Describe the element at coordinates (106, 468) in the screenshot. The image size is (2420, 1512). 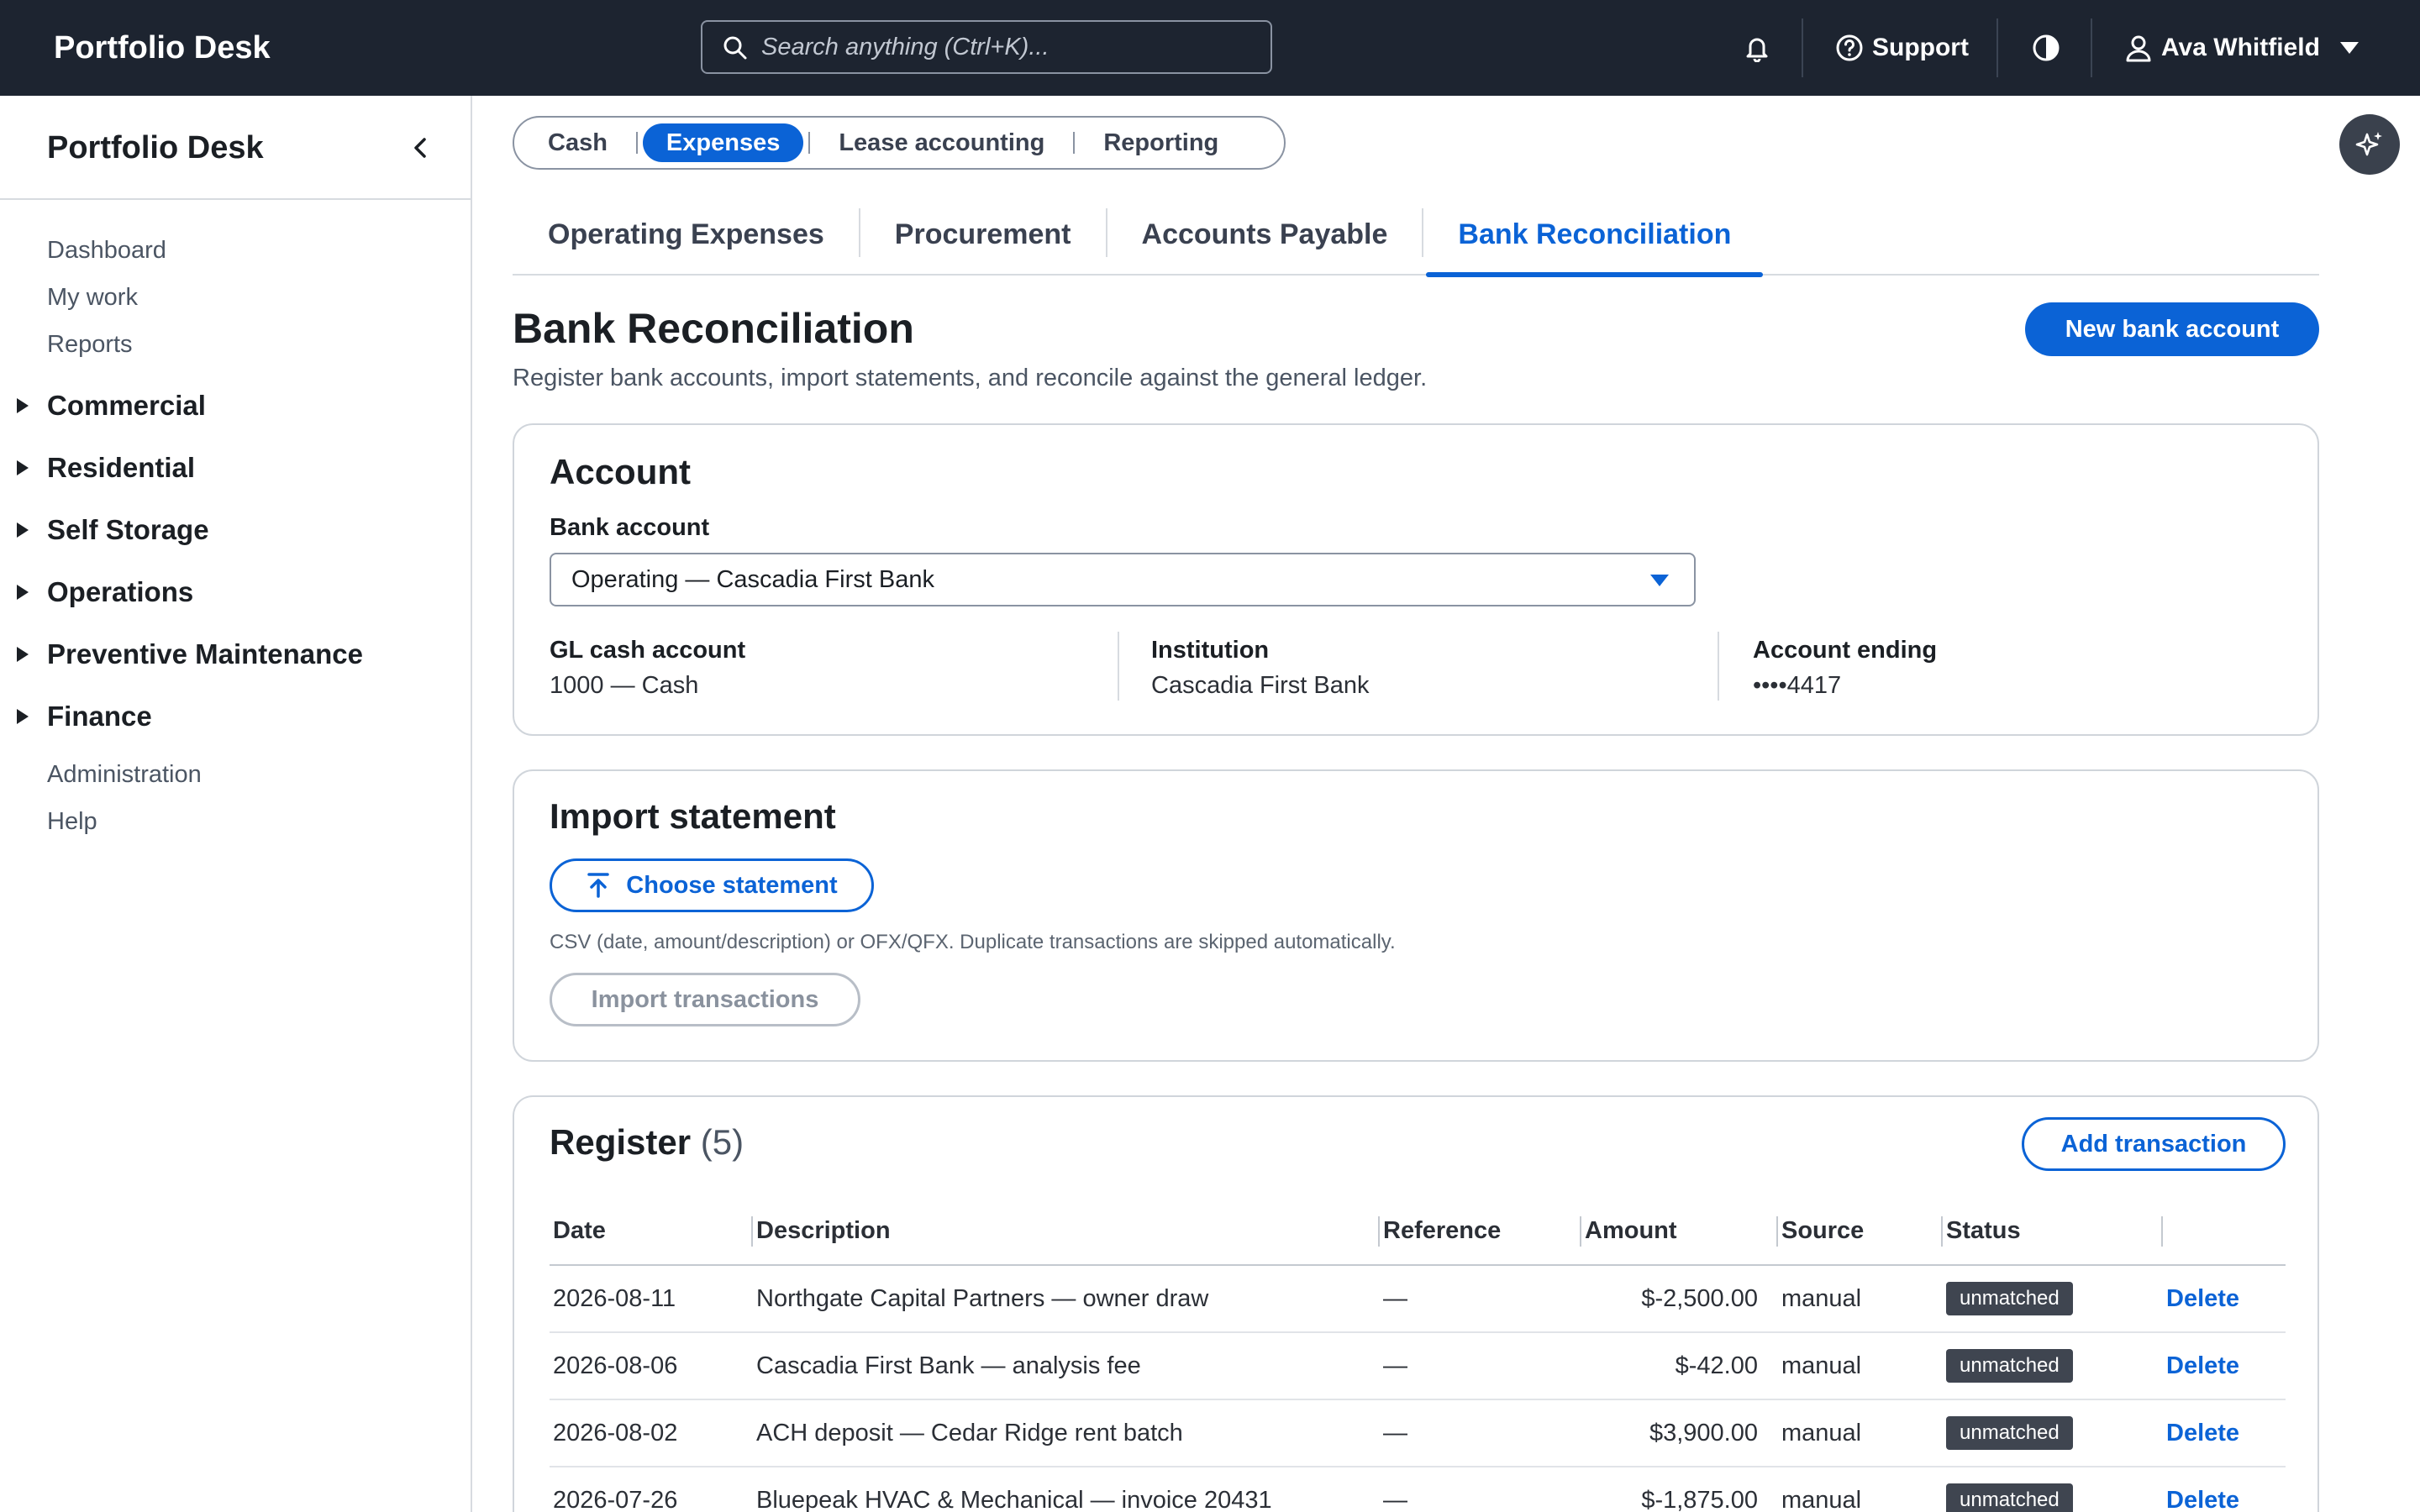
I see `sidebar-group-residential: Residential` at that location.